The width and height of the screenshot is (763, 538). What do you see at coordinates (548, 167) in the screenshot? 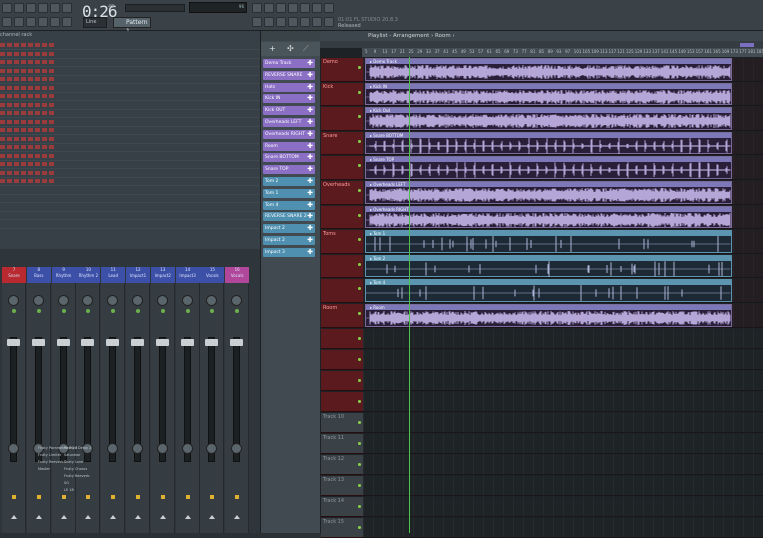
I see `audio-clip: ▸ Snare TOP` at bounding box center [548, 167].